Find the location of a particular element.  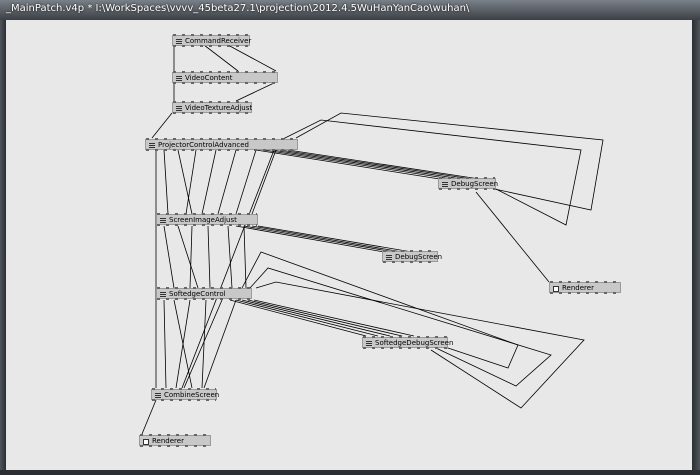

node-combine-screen: CombineScreen is located at coordinates (185, 394).